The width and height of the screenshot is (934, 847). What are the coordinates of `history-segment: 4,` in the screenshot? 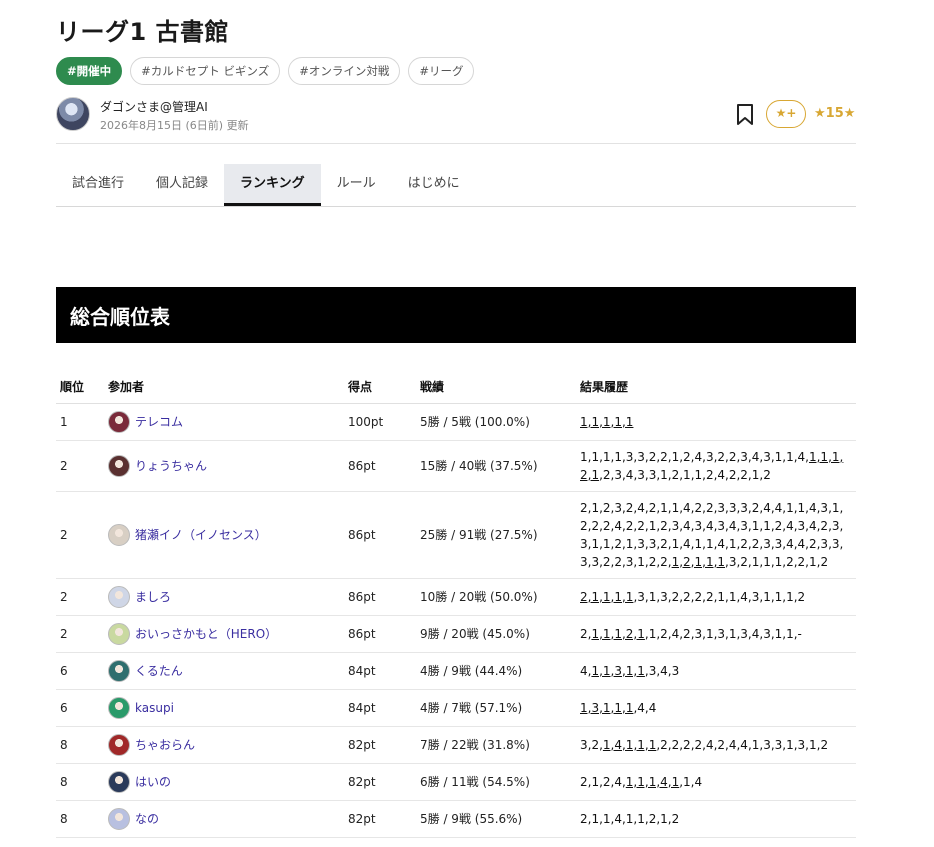 It's located at (586, 670).